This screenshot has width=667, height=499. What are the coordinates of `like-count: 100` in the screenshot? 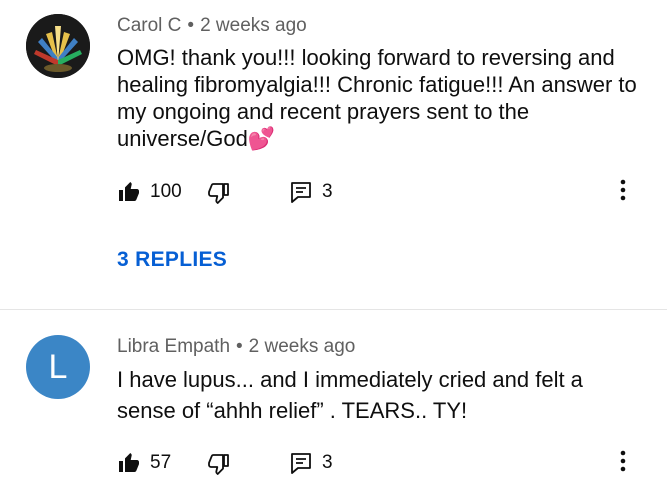 It's located at (166, 191).